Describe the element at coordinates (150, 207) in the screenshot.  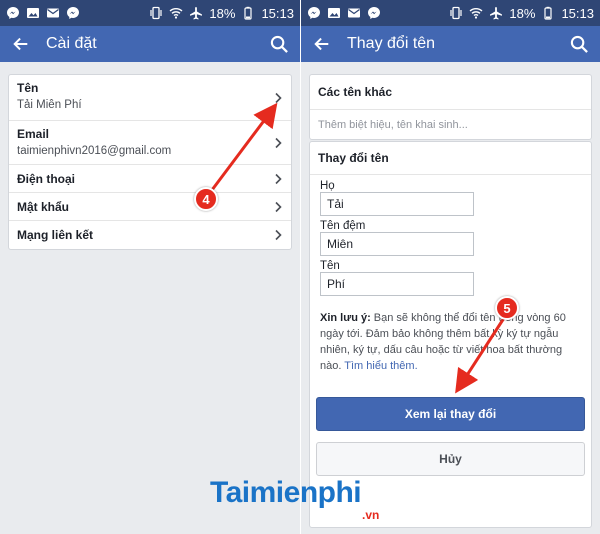
I see `settings-item-password: Mật khẩu` at that location.